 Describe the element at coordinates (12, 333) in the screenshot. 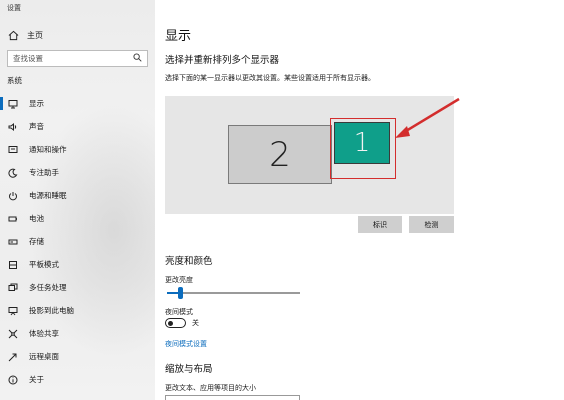

I see `share-icon` at that location.